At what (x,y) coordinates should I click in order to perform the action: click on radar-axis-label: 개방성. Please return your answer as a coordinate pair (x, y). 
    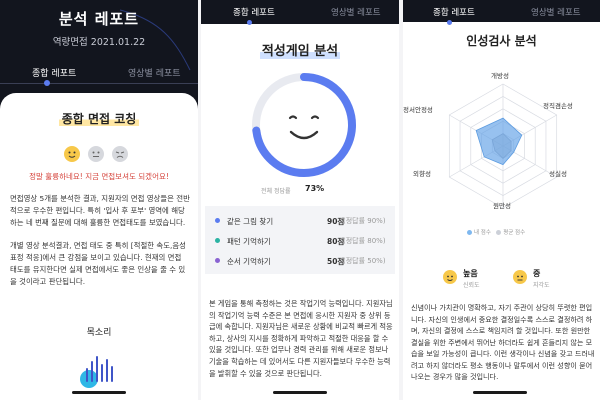
    Looking at the image, I should click on (500, 76).